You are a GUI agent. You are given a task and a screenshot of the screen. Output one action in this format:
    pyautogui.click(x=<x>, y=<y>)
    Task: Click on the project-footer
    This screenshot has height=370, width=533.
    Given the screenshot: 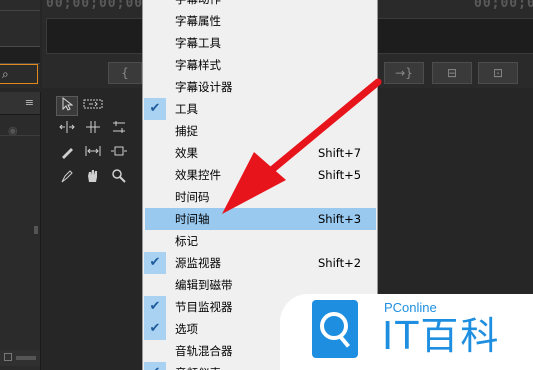 What is the action you would take?
    pyautogui.click(x=20, y=358)
    